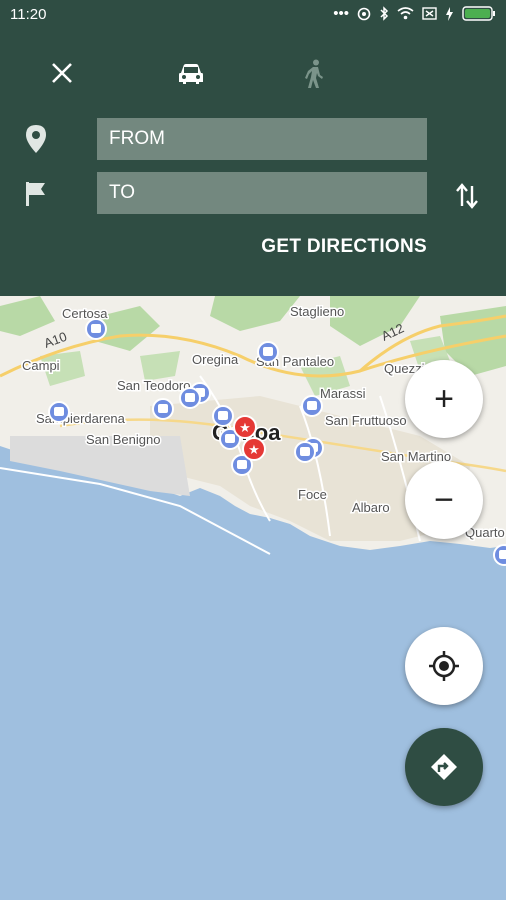 This screenshot has height=900, width=506. I want to click on more-dots-icon: •••, so click(341, 13).